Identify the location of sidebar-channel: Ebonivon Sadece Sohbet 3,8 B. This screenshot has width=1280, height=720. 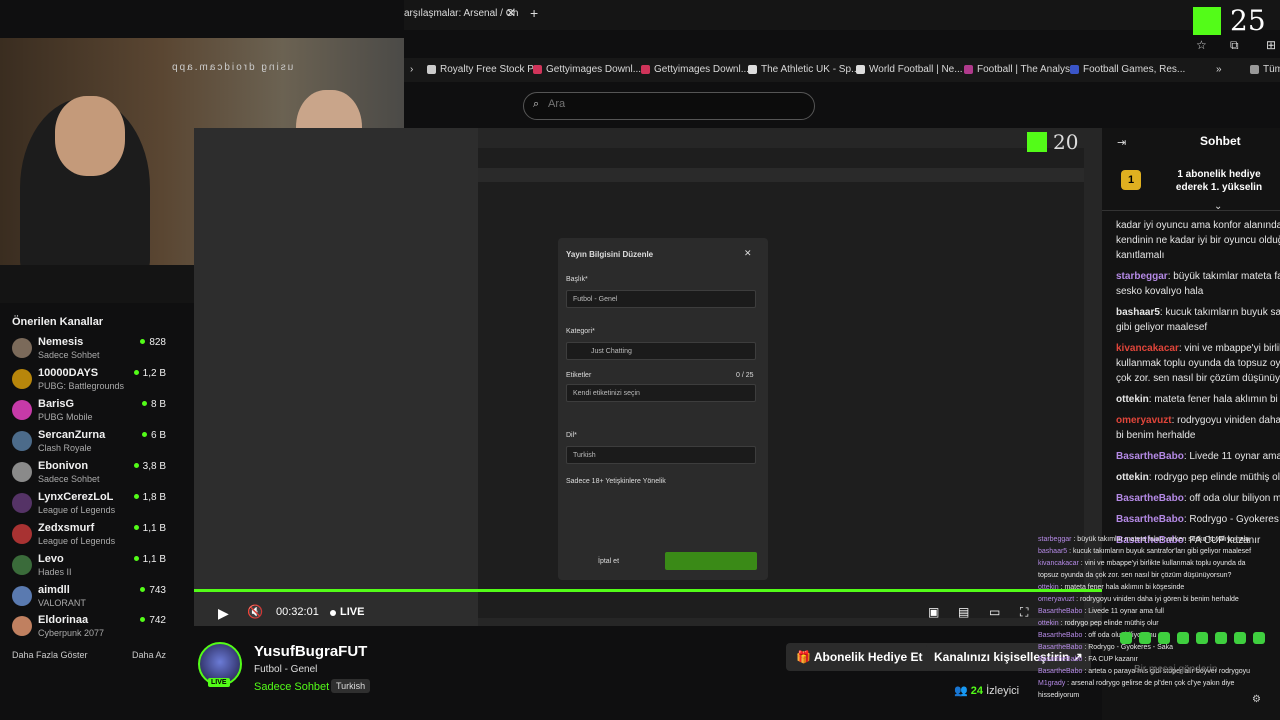
(92, 474).